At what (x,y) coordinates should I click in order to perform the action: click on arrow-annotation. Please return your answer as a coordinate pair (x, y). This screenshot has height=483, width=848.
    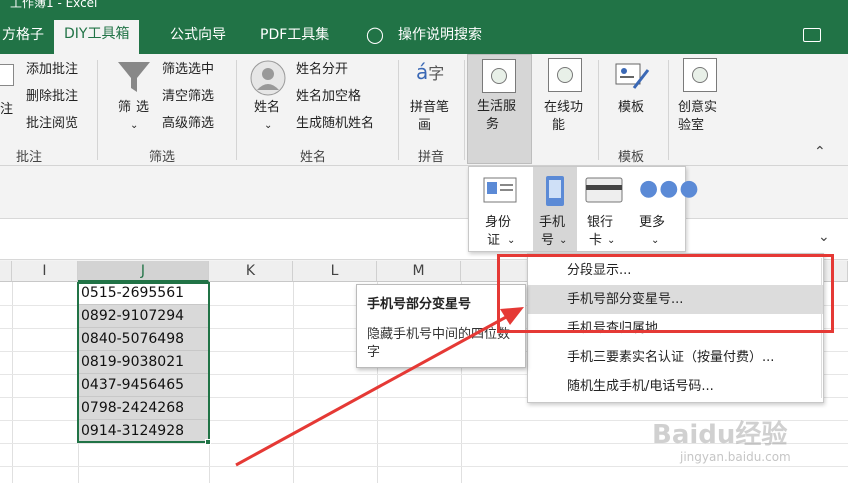
    Looking at the image, I should click on (379, 387).